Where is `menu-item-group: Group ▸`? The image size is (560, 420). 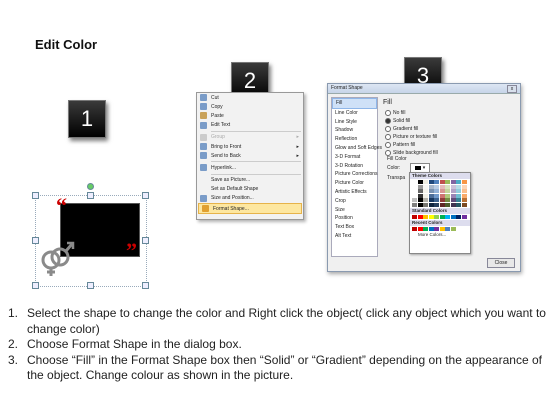
menu-item-group: Group ▸ is located at coordinates (250, 137).